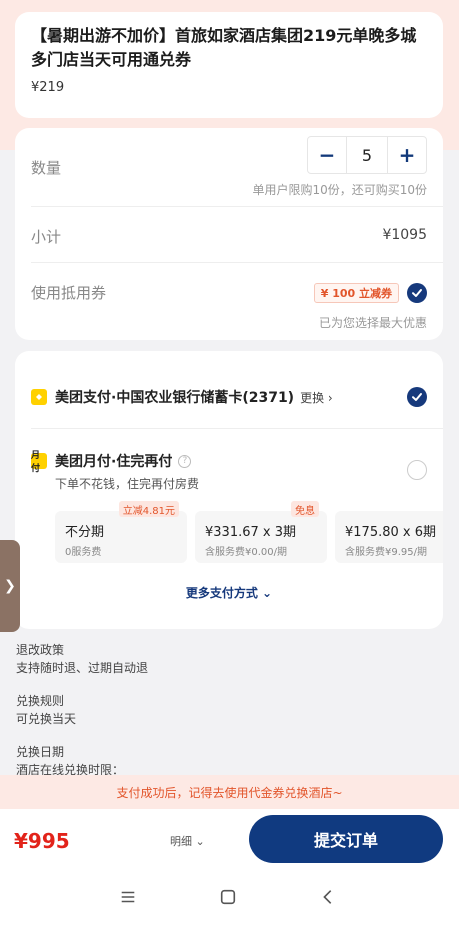 Image resolution: width=459 pixels, height=925 pixels. Describe the element at coordinates (68, 292) in the screenshot. I see `coupon-label: 使用抵用券` at that location.